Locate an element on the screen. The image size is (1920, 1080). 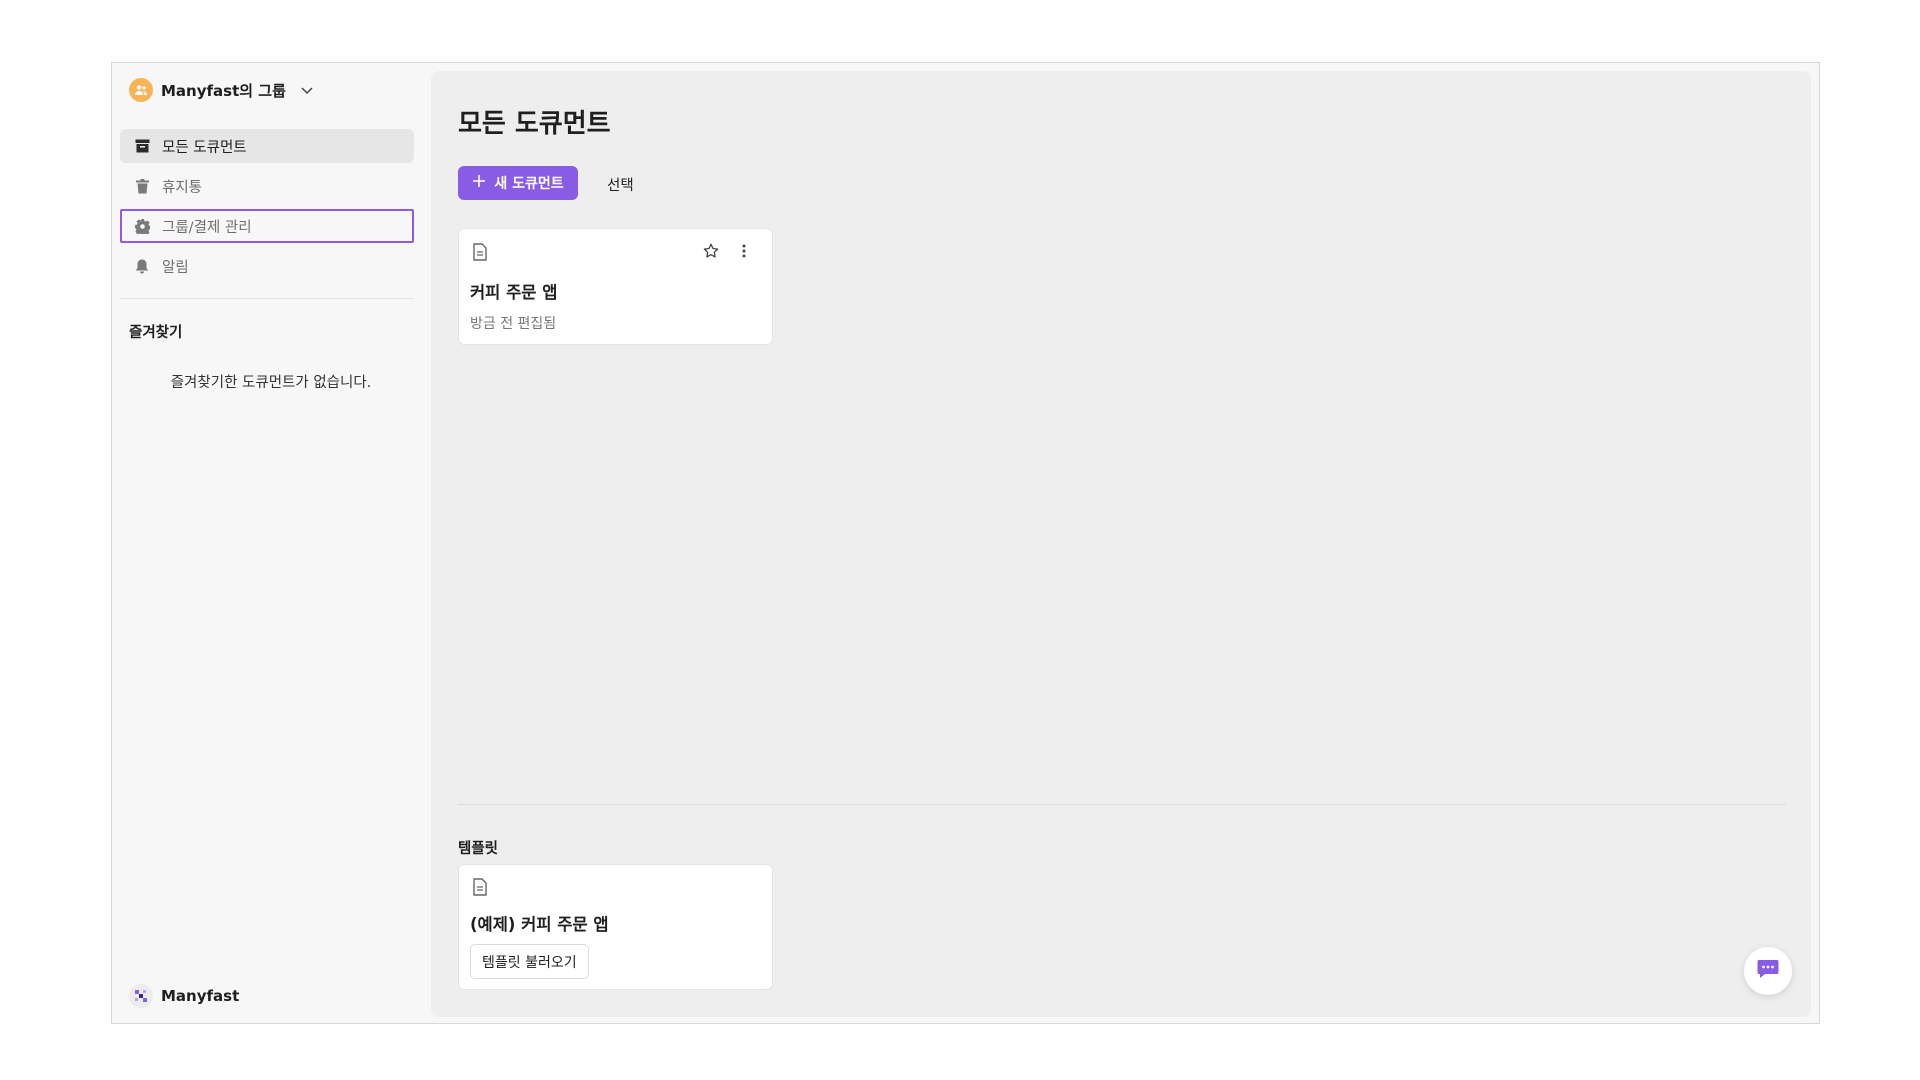
document-card: 커피 주문 앱 방금 전 편집됨 is located at coordinates (615, 286).